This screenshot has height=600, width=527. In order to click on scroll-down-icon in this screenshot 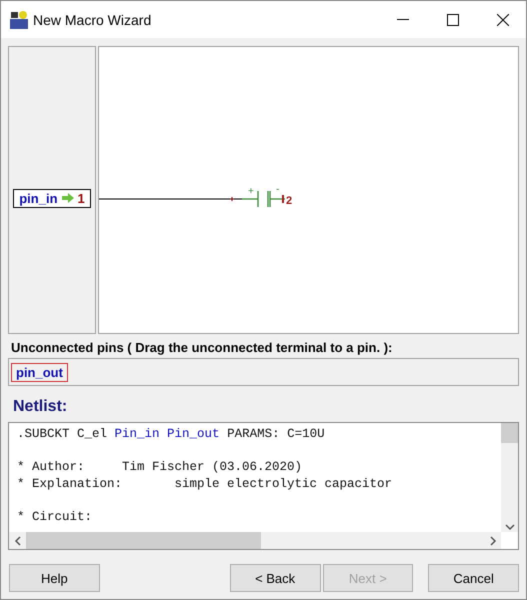, I will do `click(509, 527)`.